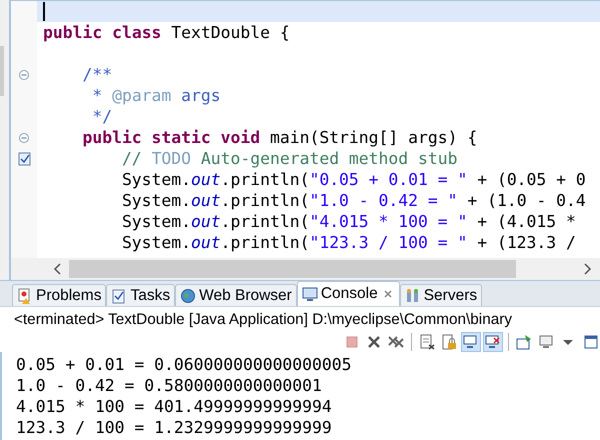 This screenshot has width=600, height=440. I want to click on monitor-error-icon, so click(493, 342).